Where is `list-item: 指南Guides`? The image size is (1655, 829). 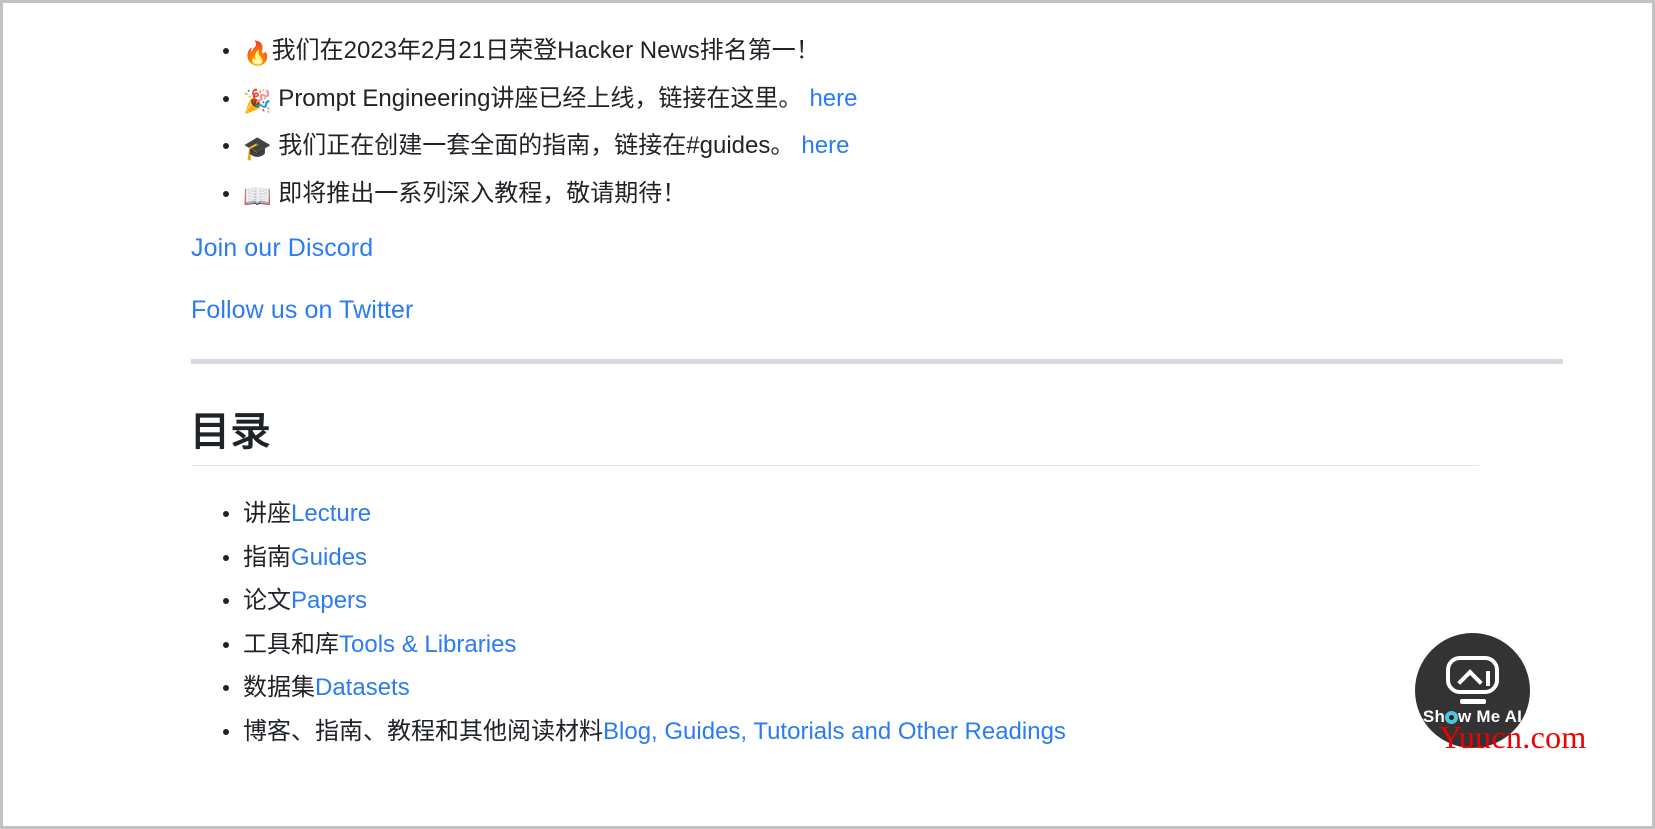 list-item: 指南Guides is located at coordinates (875, 558).